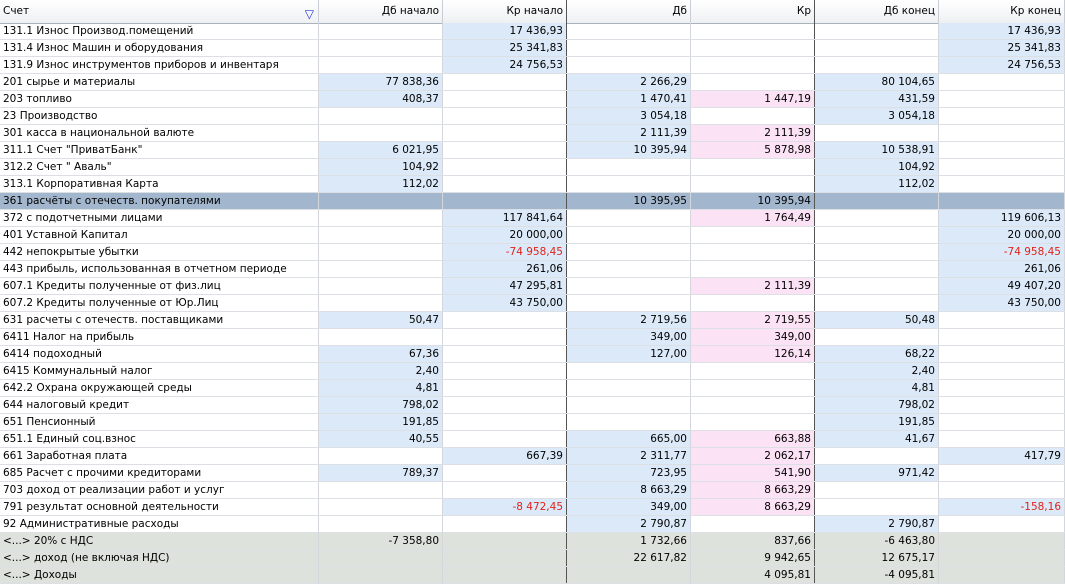 Image resolution: width=1065 pixels, height=588 pixels. What do you see at coordinates (381, 354) in the screenshot?
I see `cell-debit-start: 67,36` at bounding box center [381, 354].